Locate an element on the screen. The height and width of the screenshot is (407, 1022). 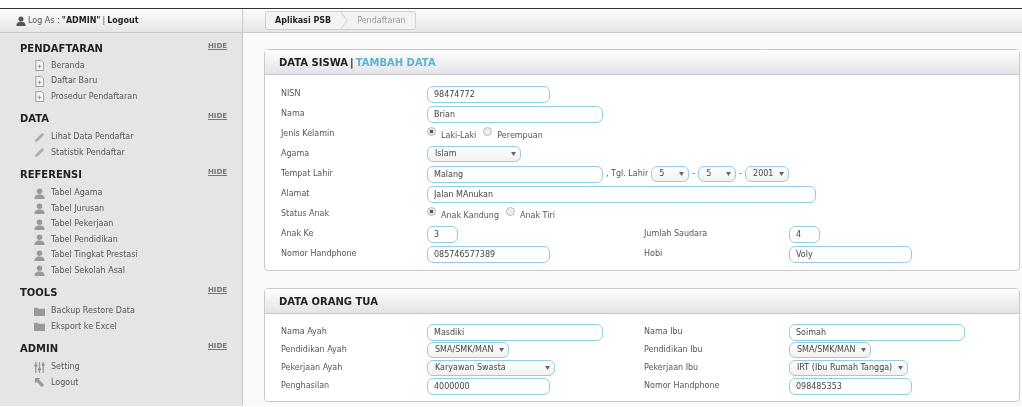
input-field: Jalan MAnukan is located at coordinates (621, 194).